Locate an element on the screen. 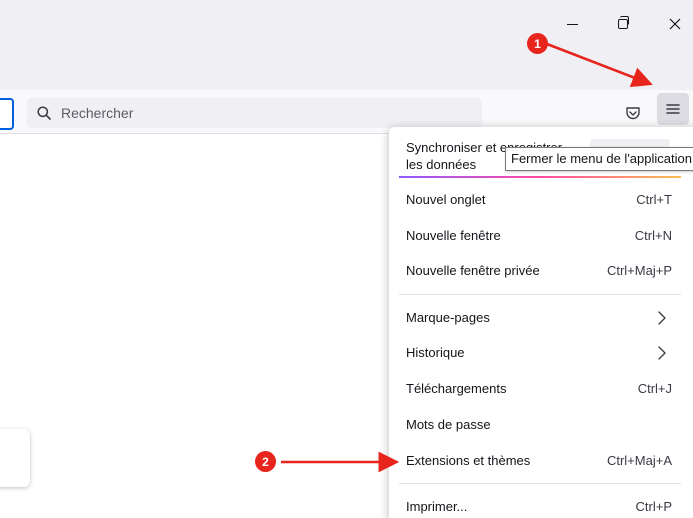 The image size is (693, 518). menu-item-label: Mots de passe is located at coordinates (448, 424).